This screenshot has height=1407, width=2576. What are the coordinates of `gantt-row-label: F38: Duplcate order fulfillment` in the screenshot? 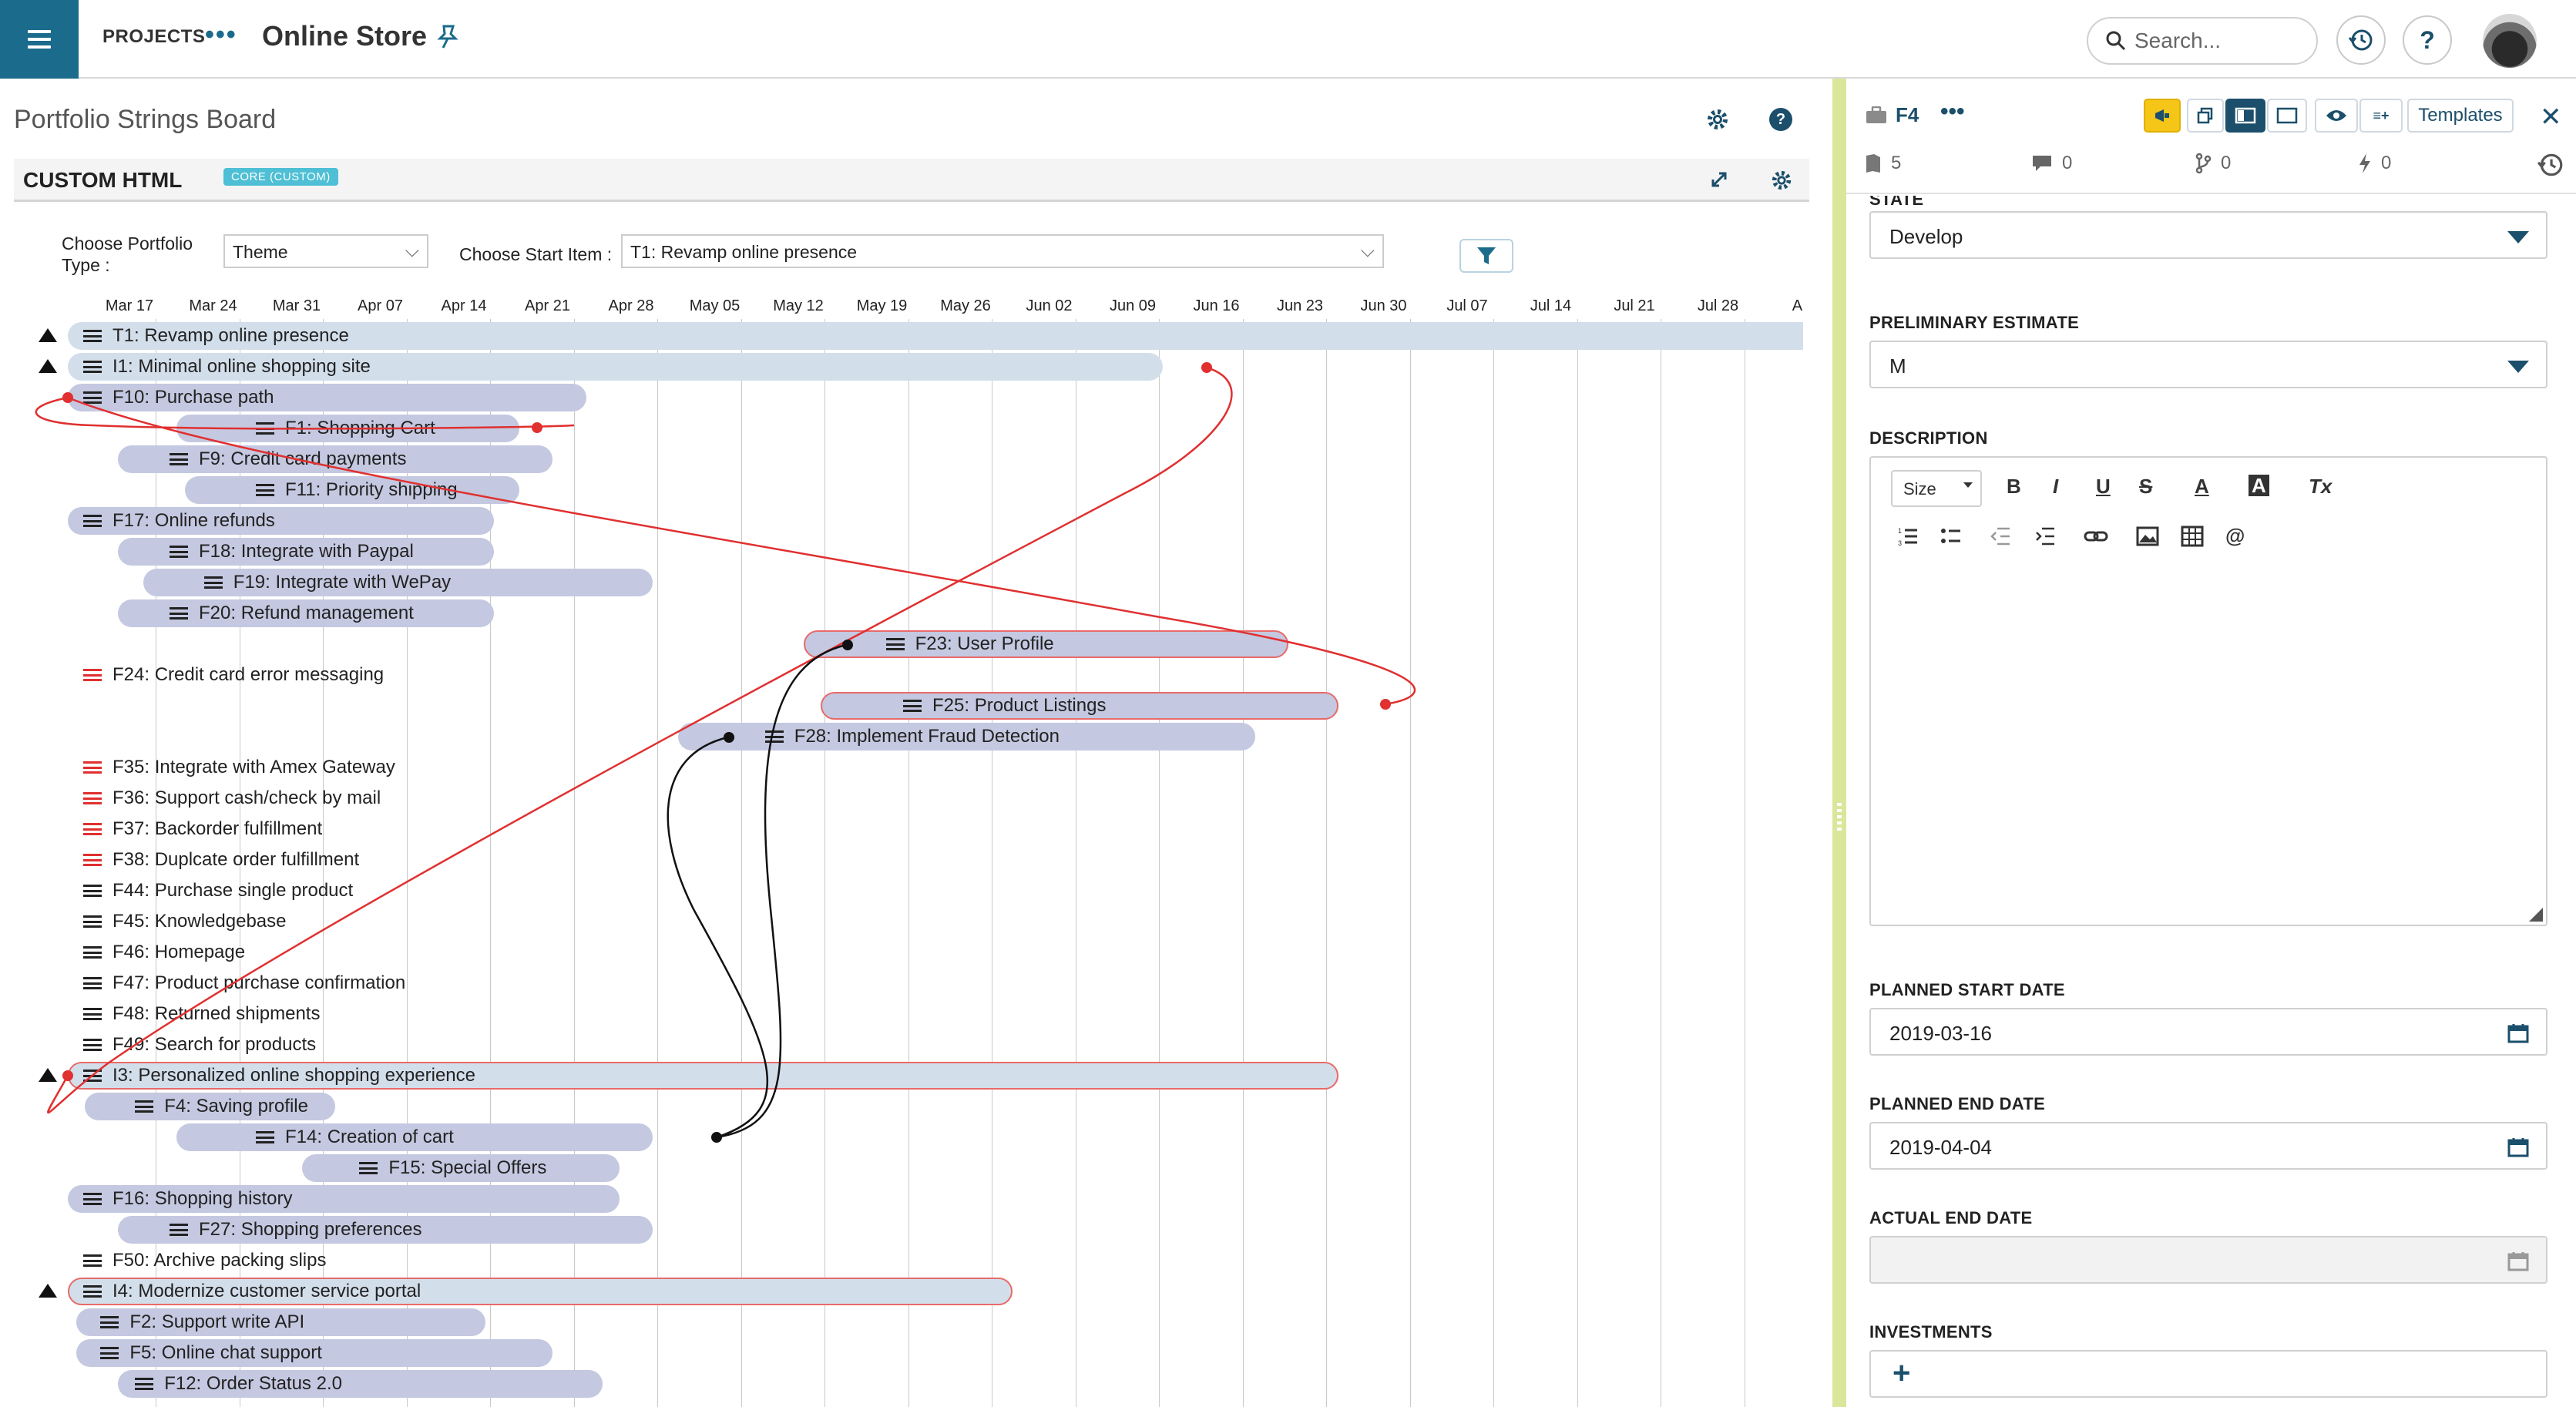 It's located at (221, 860).